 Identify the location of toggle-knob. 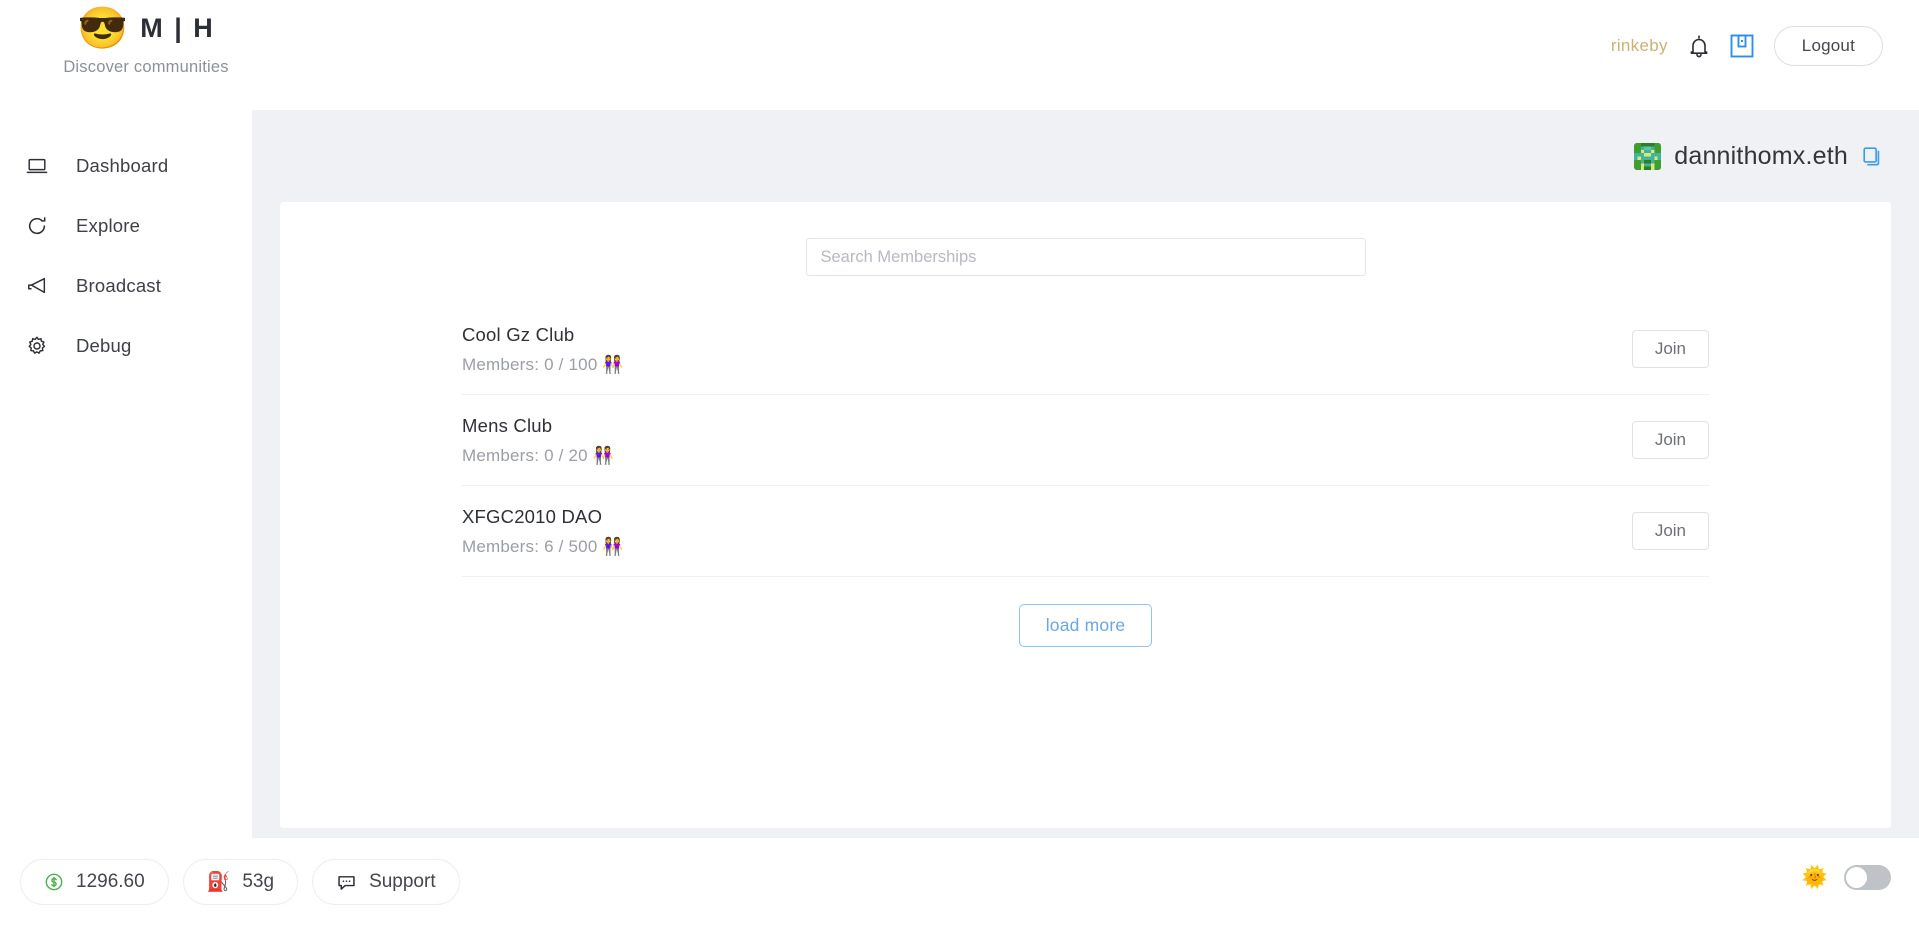
(1856, 877).